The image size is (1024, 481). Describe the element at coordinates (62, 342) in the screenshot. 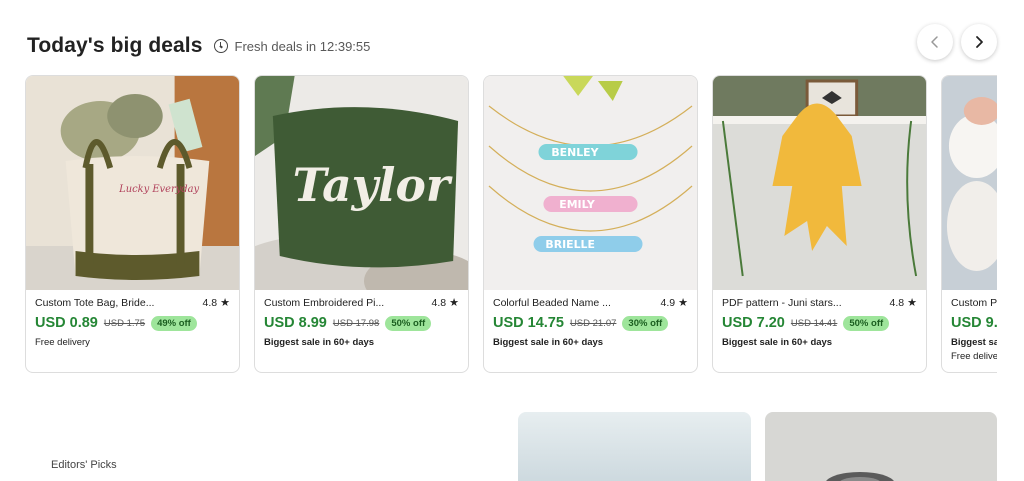

I see `delivery-note: Free delivery` at that location.